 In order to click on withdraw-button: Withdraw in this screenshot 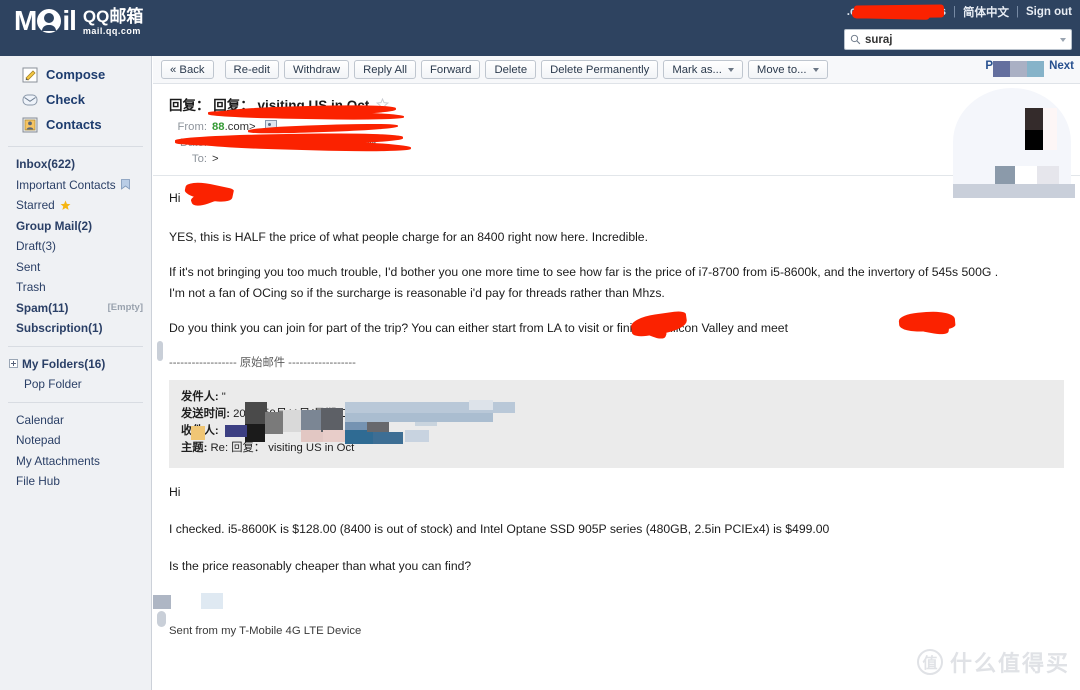, I will do `click(316, 69)`.